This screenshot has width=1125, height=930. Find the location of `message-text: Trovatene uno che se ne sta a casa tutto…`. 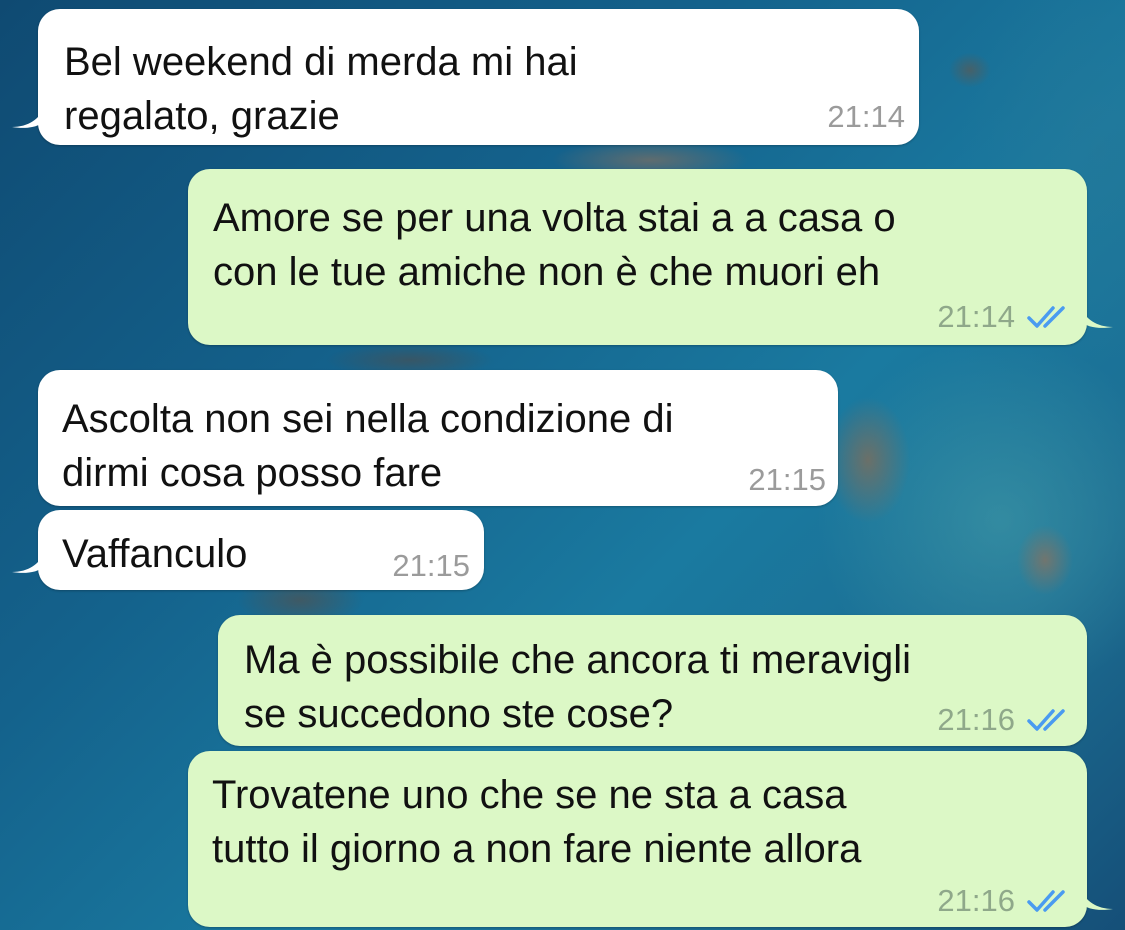

message-text: Trovatene uno che se ne sta a casa tutto… is located at coordinates (537, 822).